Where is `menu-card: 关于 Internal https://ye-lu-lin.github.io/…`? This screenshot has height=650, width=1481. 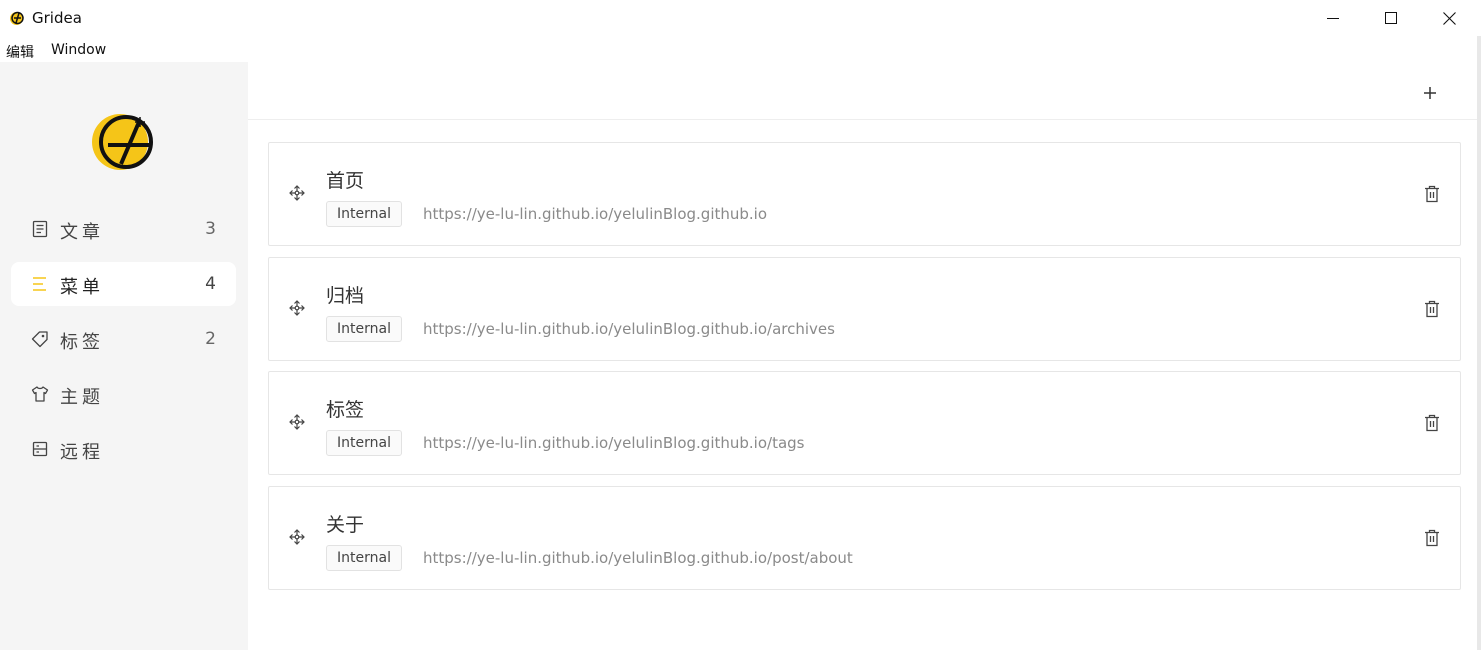 menu-card: 关于 Internal https://ye-lu-lin.github.io/… is located at coordinates (864, 538).